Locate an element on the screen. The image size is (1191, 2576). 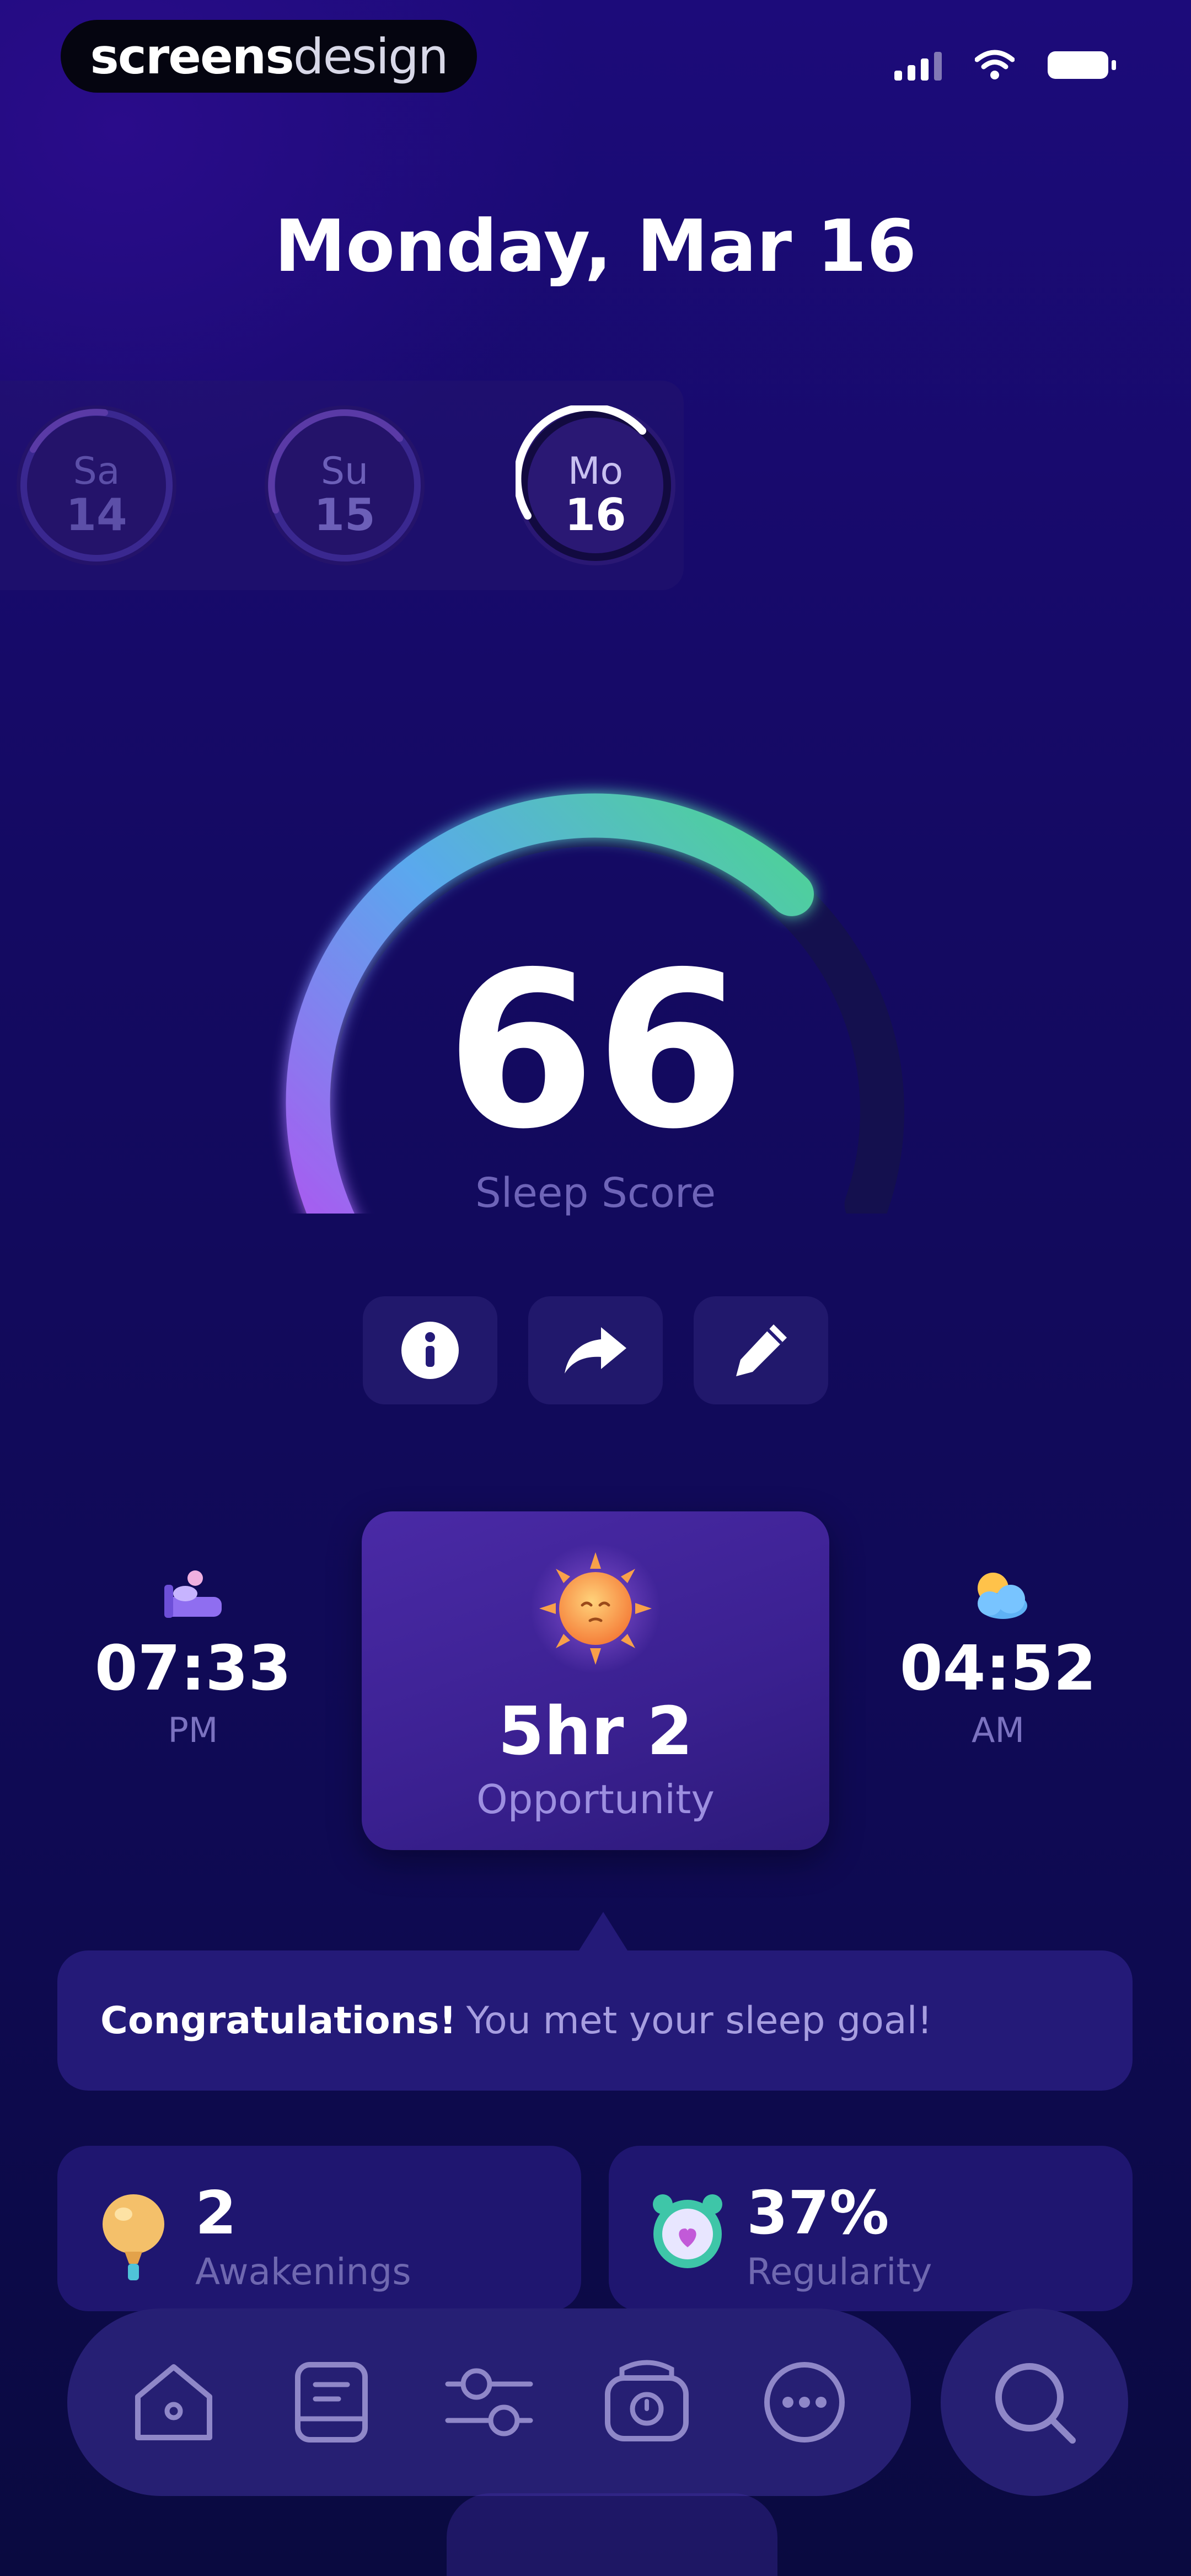
sleep-opportunity-card: 5hr 2 Opportunity is located at coordinates (595, 1680).